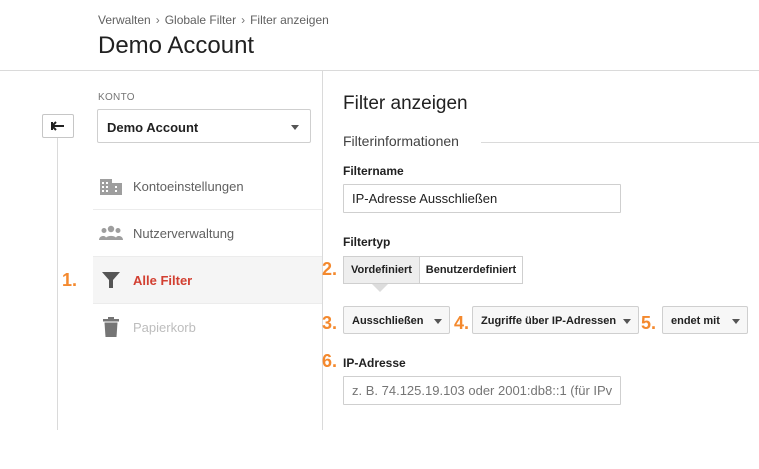 The image size is (759, 469). Describe the element at coordinates (330, 269) in the screenshot. I see `annotation-step-2: 2.` at that location.